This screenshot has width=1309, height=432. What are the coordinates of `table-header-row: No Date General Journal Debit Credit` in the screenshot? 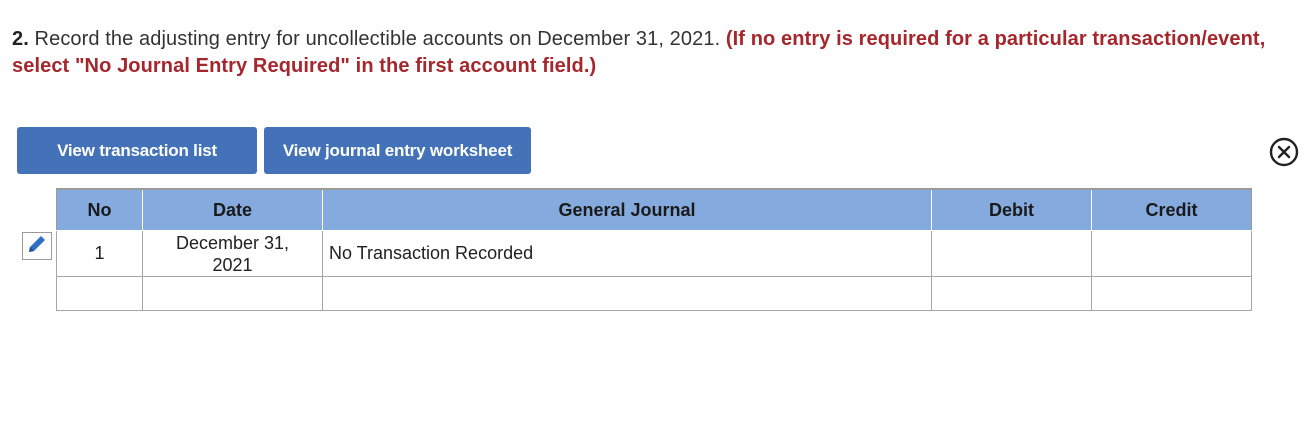 It's located at (654, 209).